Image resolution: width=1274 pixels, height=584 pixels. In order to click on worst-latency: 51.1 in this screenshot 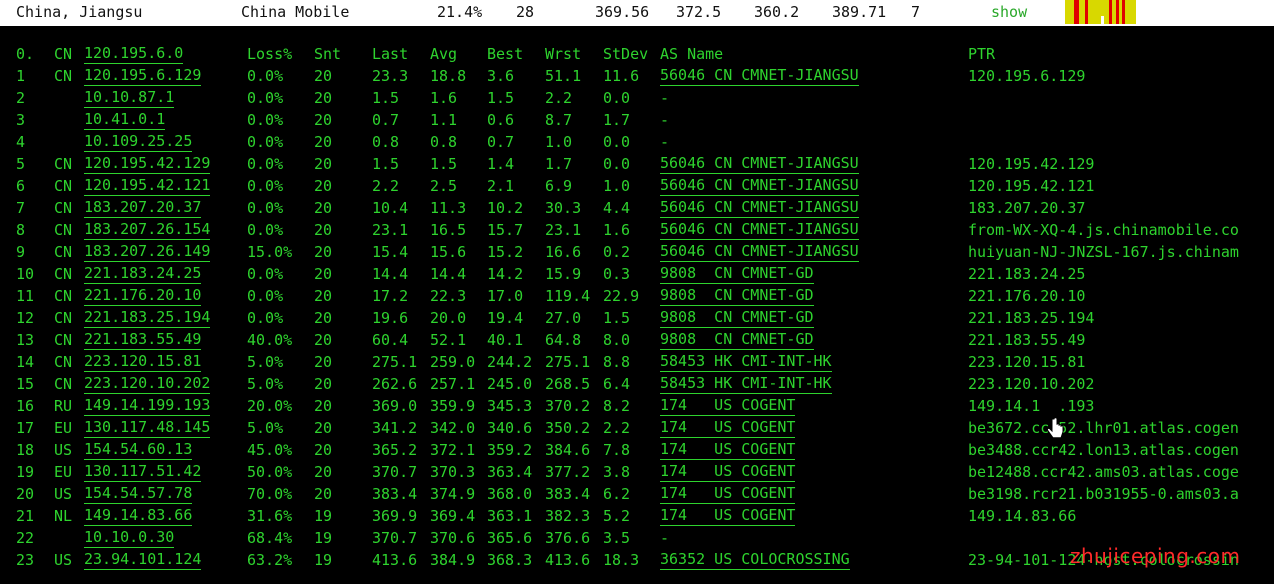, I will do `click(563, 76)`.